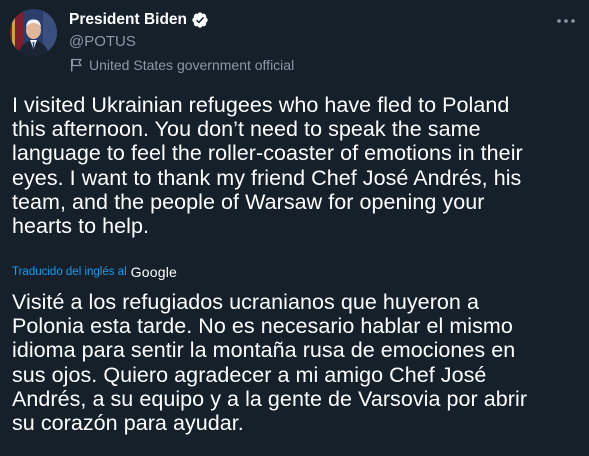 The width and height of the screenshot is (589, 456). I want to click on government-label: United States government official, so click(309, 65).